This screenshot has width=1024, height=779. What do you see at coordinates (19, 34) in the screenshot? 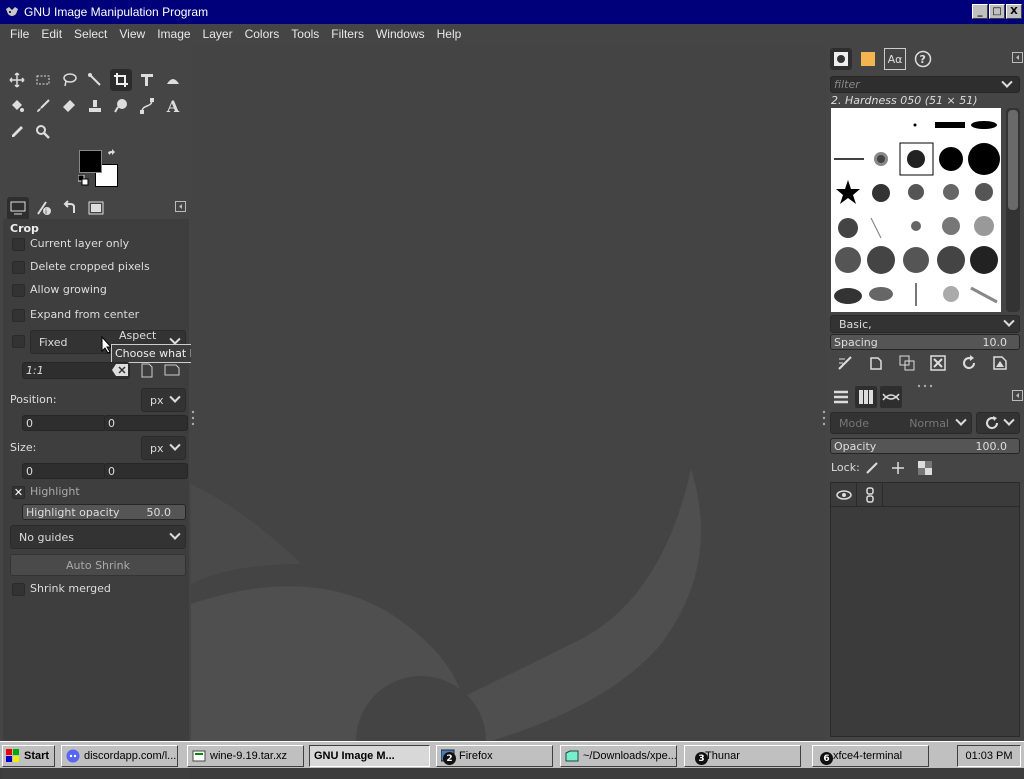
I see `menu-file: File` at bounding box center [19, 34].